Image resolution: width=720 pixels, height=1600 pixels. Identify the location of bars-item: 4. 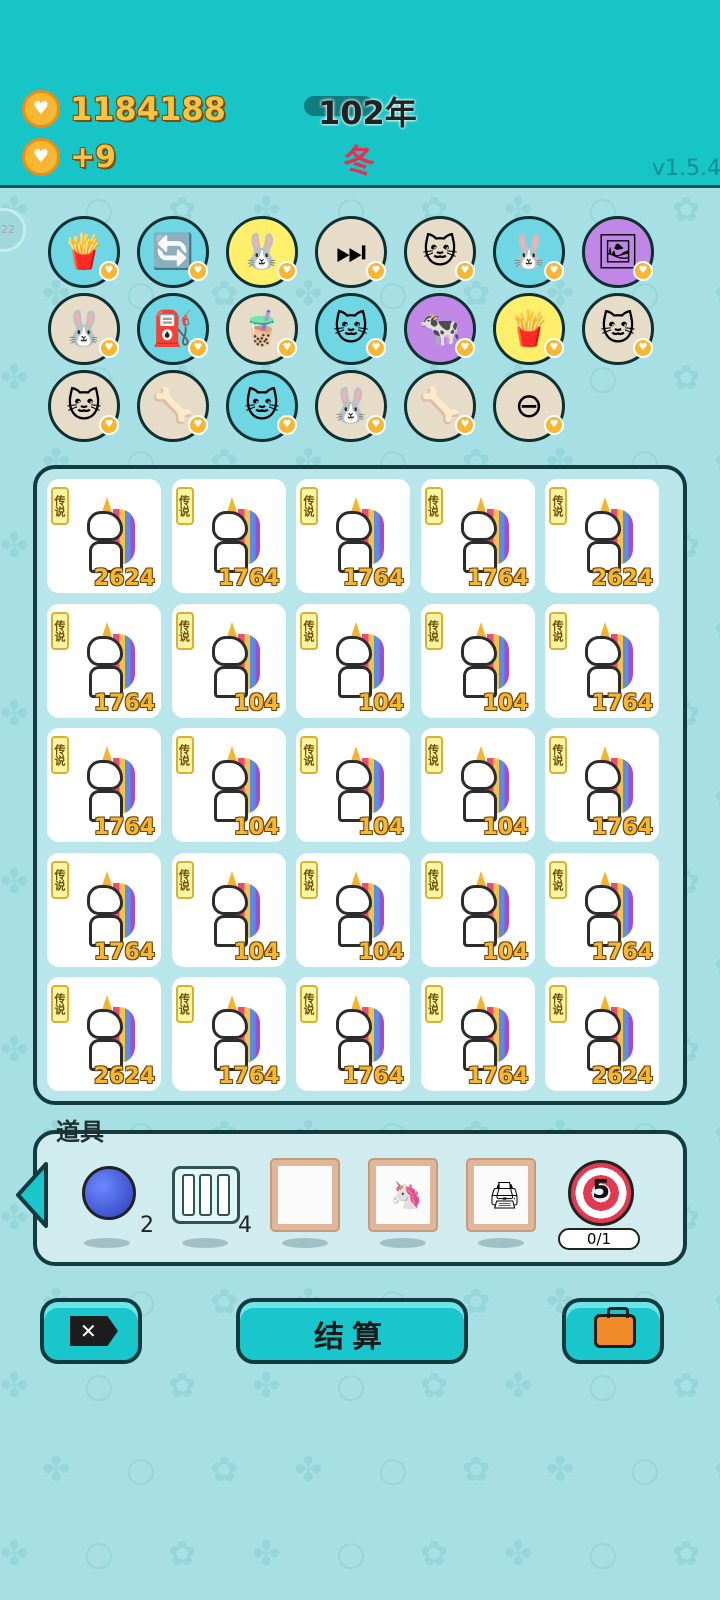
(211, 1204).